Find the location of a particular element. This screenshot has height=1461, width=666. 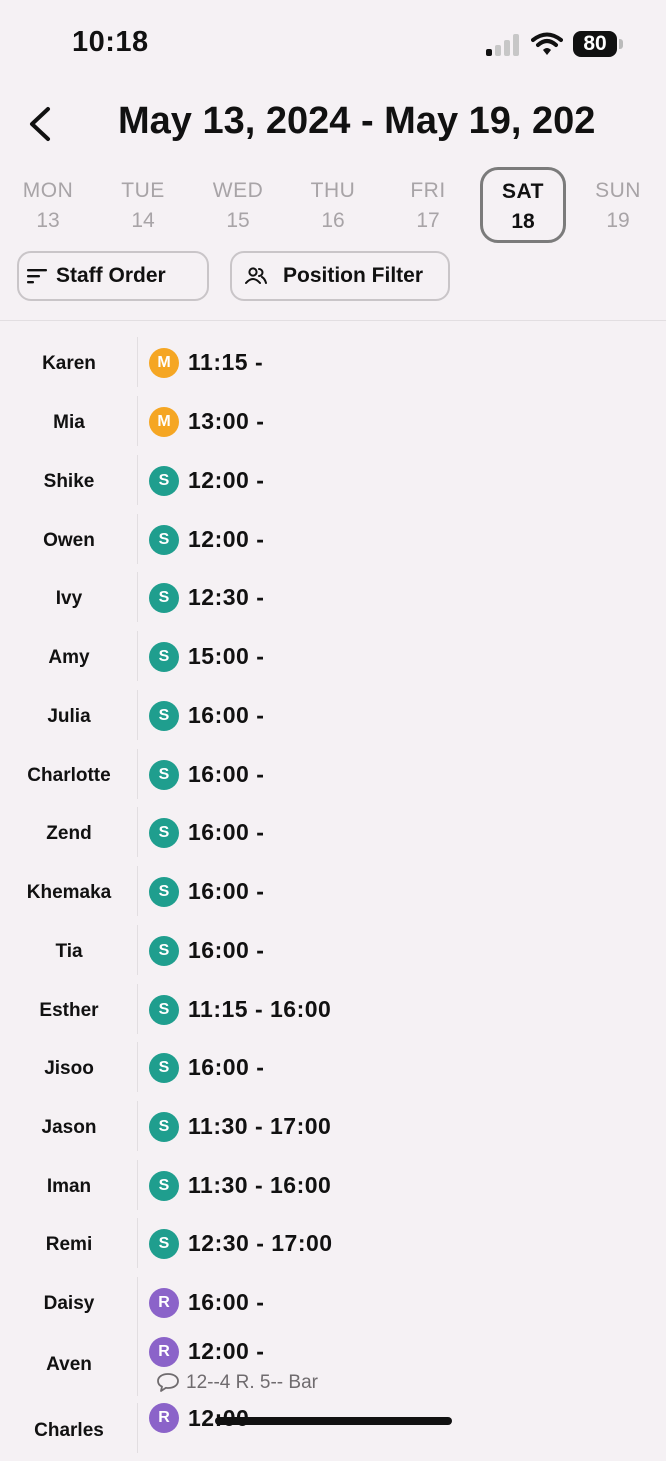

staff-row: Owen S 12:00 - is located at coordinates (333, 543).